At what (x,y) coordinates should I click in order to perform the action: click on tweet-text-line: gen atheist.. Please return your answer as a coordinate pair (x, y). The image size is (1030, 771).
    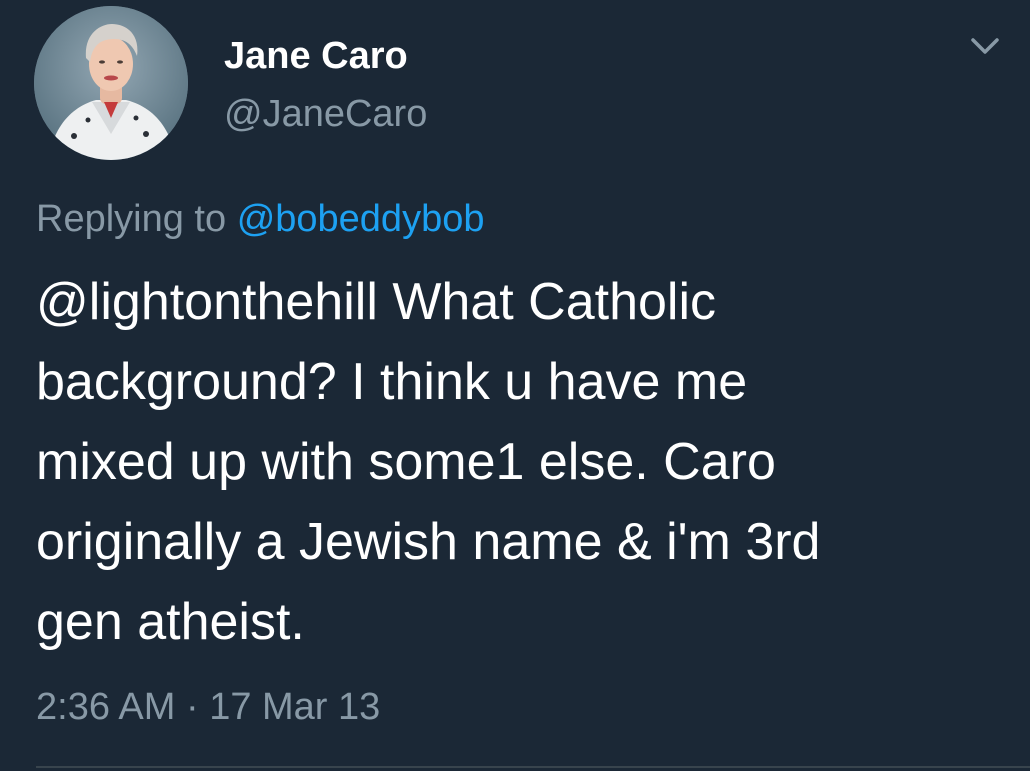
    Looking at the image, I should click on (170, 622).